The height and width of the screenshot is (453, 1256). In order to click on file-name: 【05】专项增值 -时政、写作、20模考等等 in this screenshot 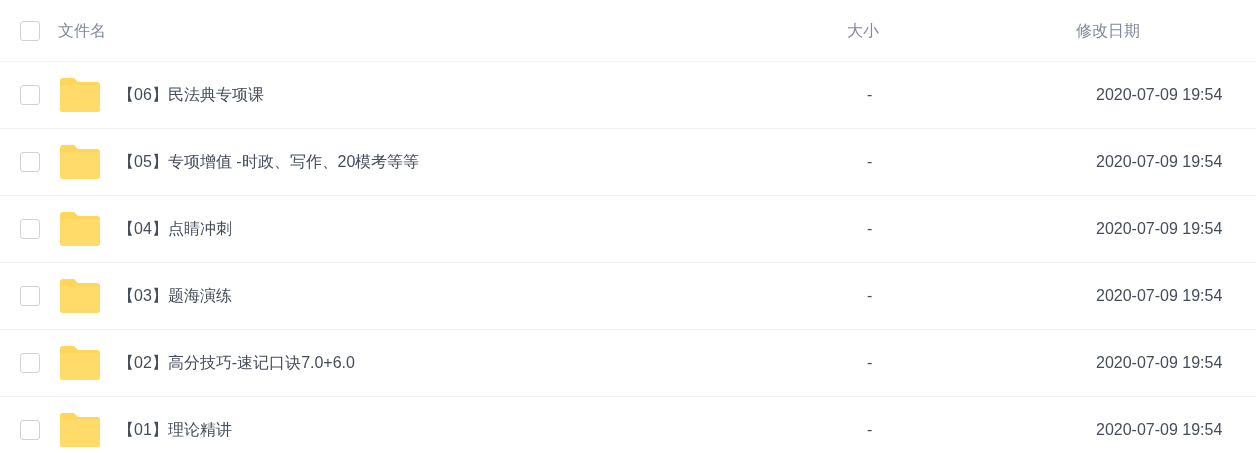, I will do `click(492, 162)`.